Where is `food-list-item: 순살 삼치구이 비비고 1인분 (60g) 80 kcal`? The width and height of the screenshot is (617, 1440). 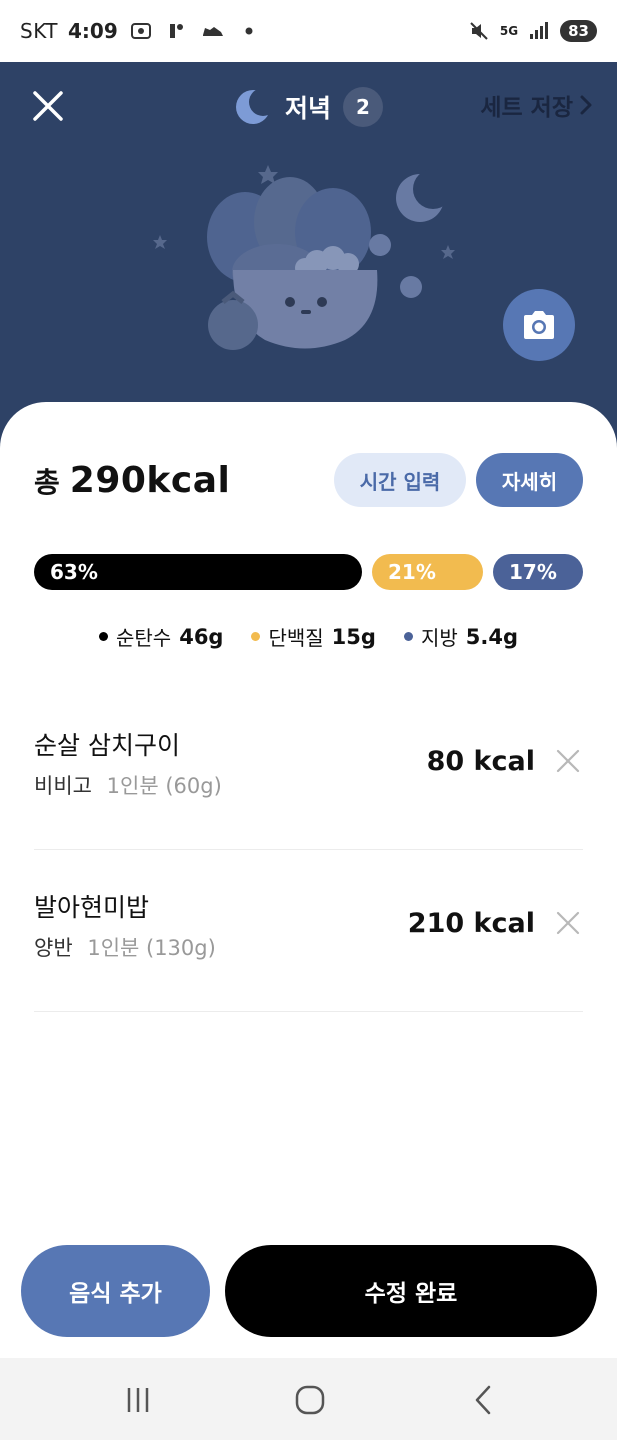 food-list-item: 순살 삼치구이 비비고 1인분 (60g) 80 kcal is located at coordinates (308, 788).